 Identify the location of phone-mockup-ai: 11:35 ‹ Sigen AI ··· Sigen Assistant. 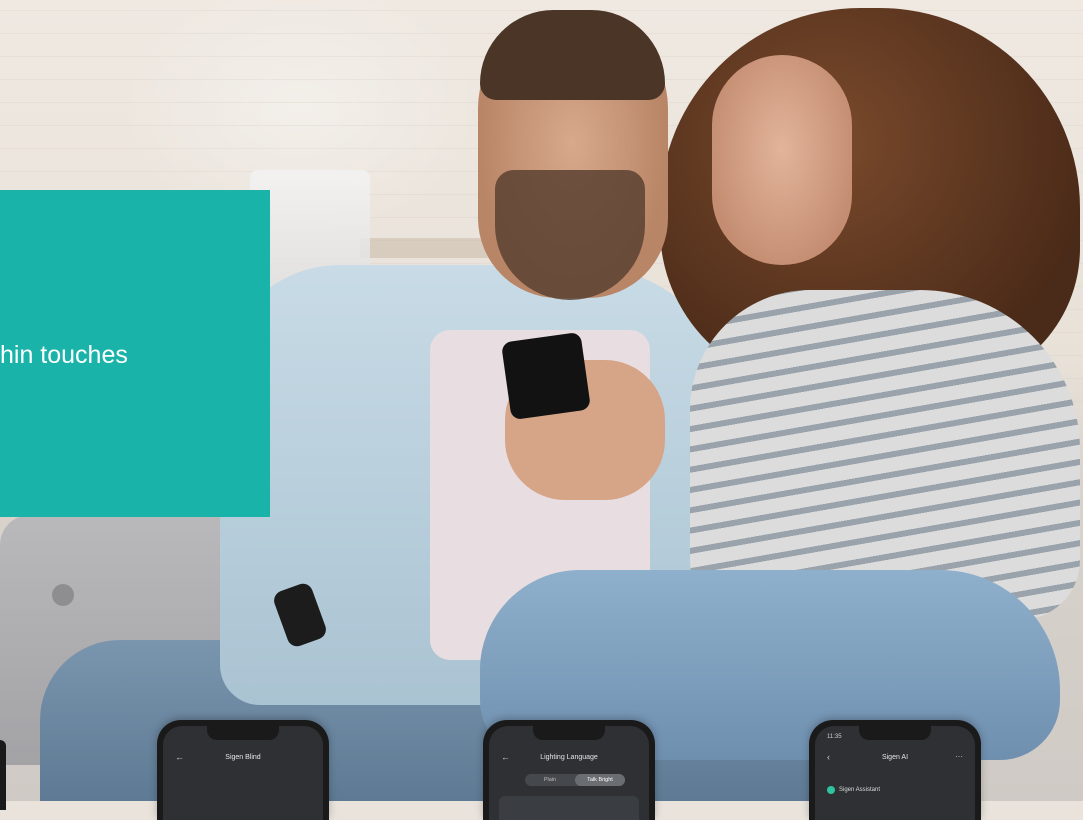
(895, 770).